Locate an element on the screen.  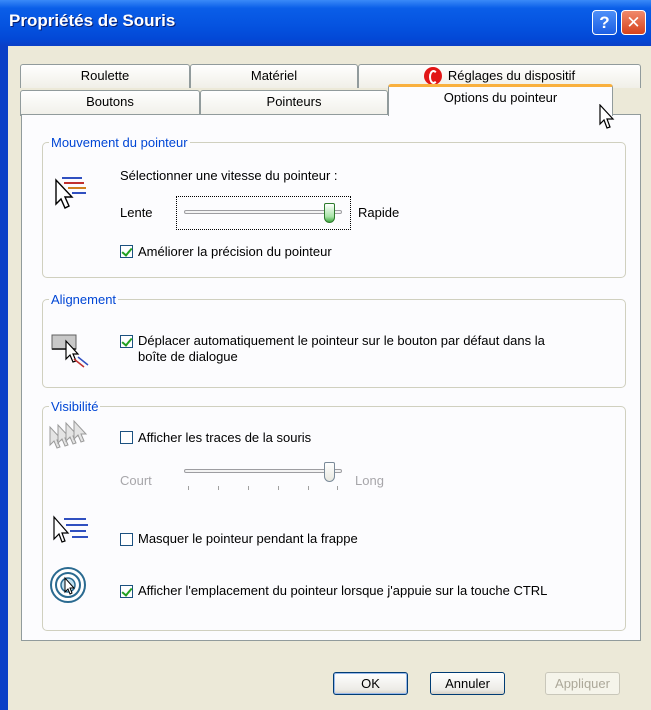
apply-button: Appliquer is located at coordinates (582, 683).